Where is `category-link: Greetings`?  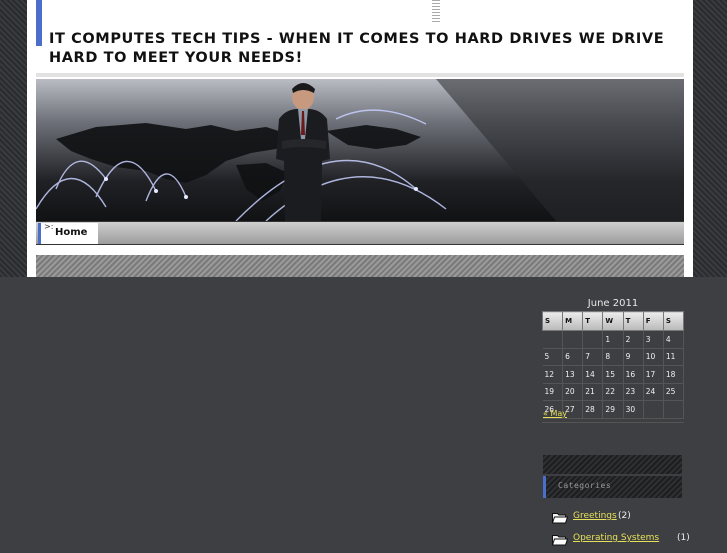
category-link: Greetings is located at coordinates (595, 516).